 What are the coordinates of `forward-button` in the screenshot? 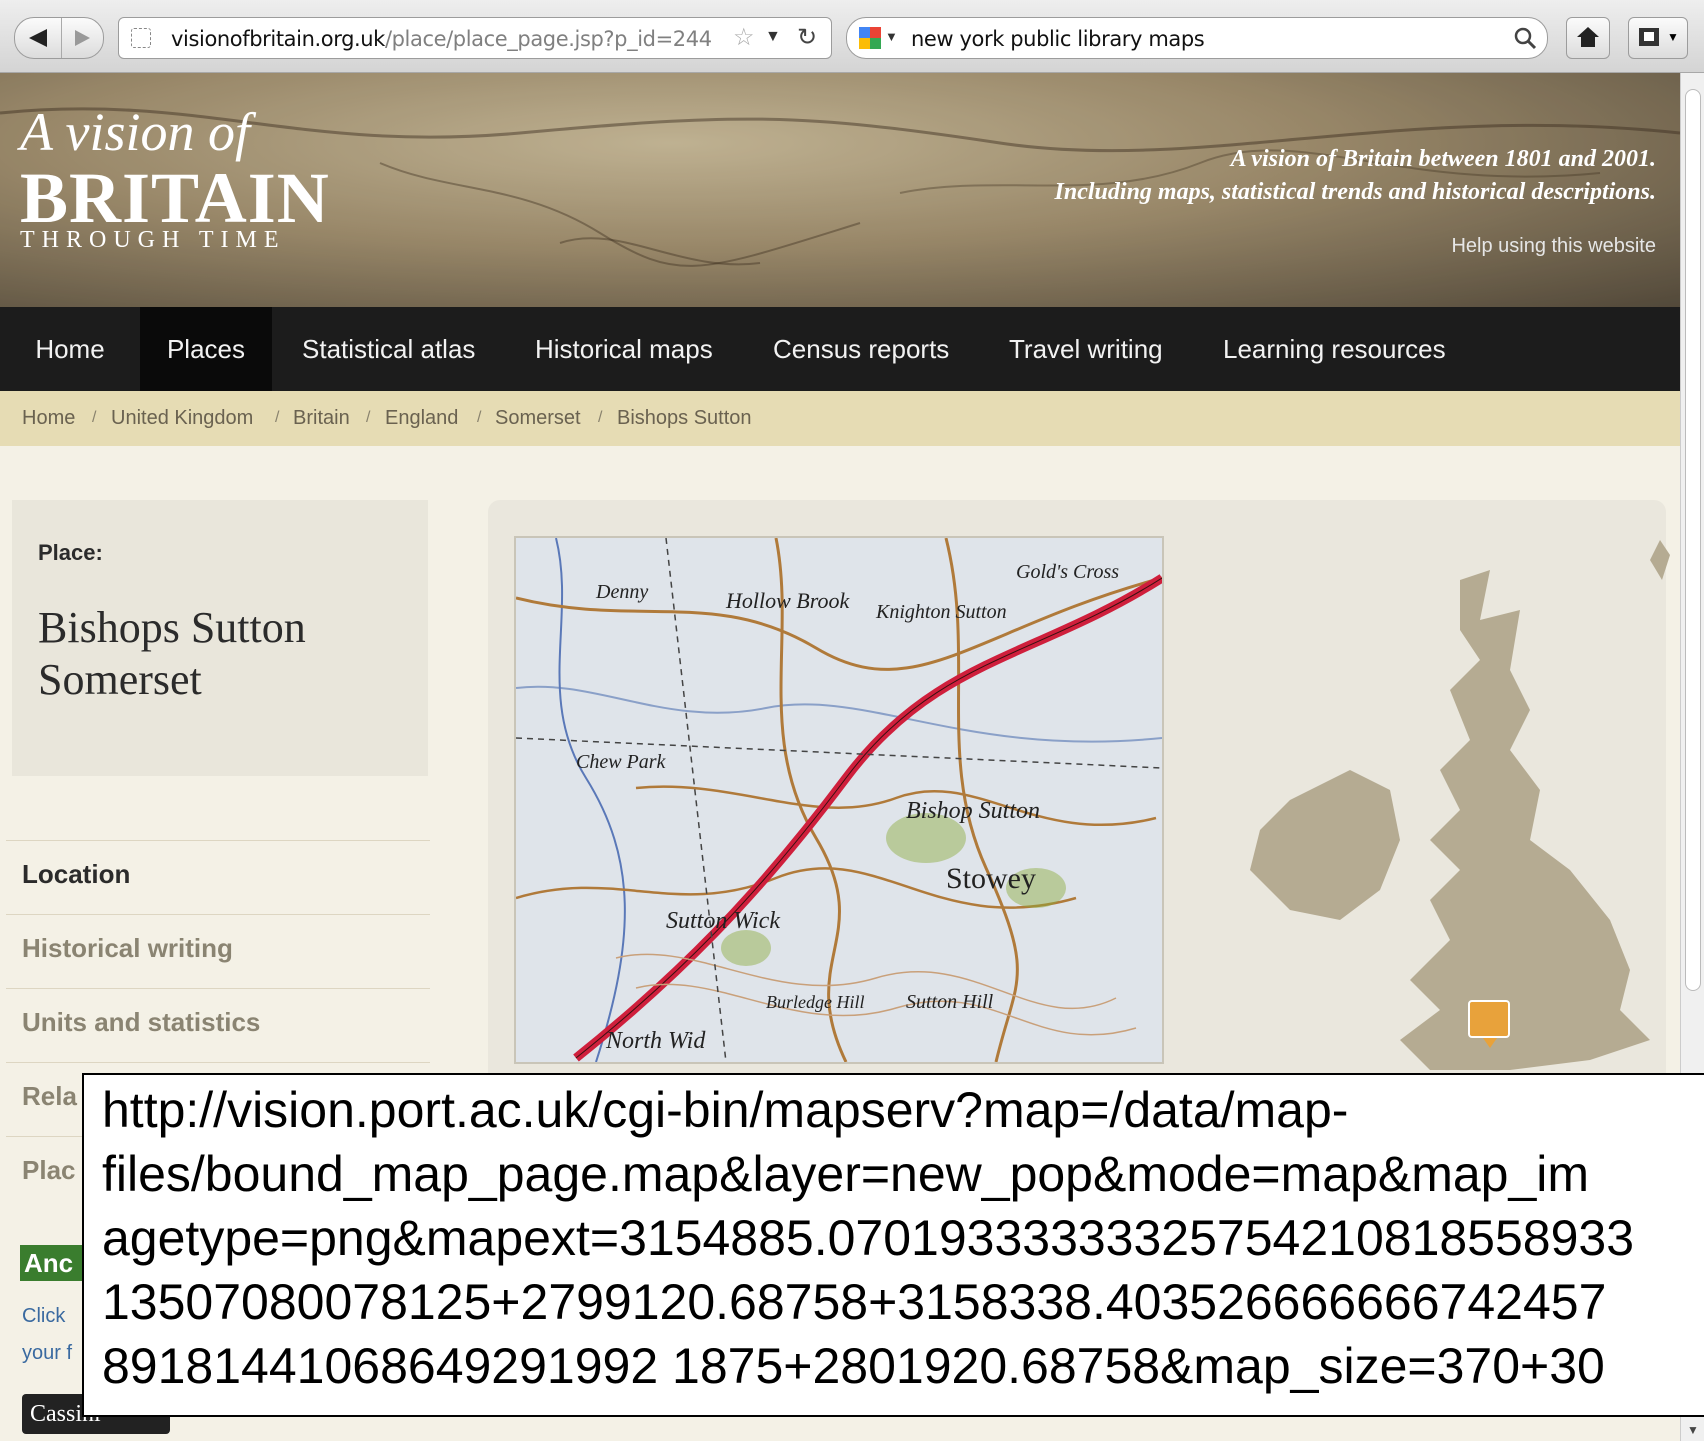 It's located at (82, 38).